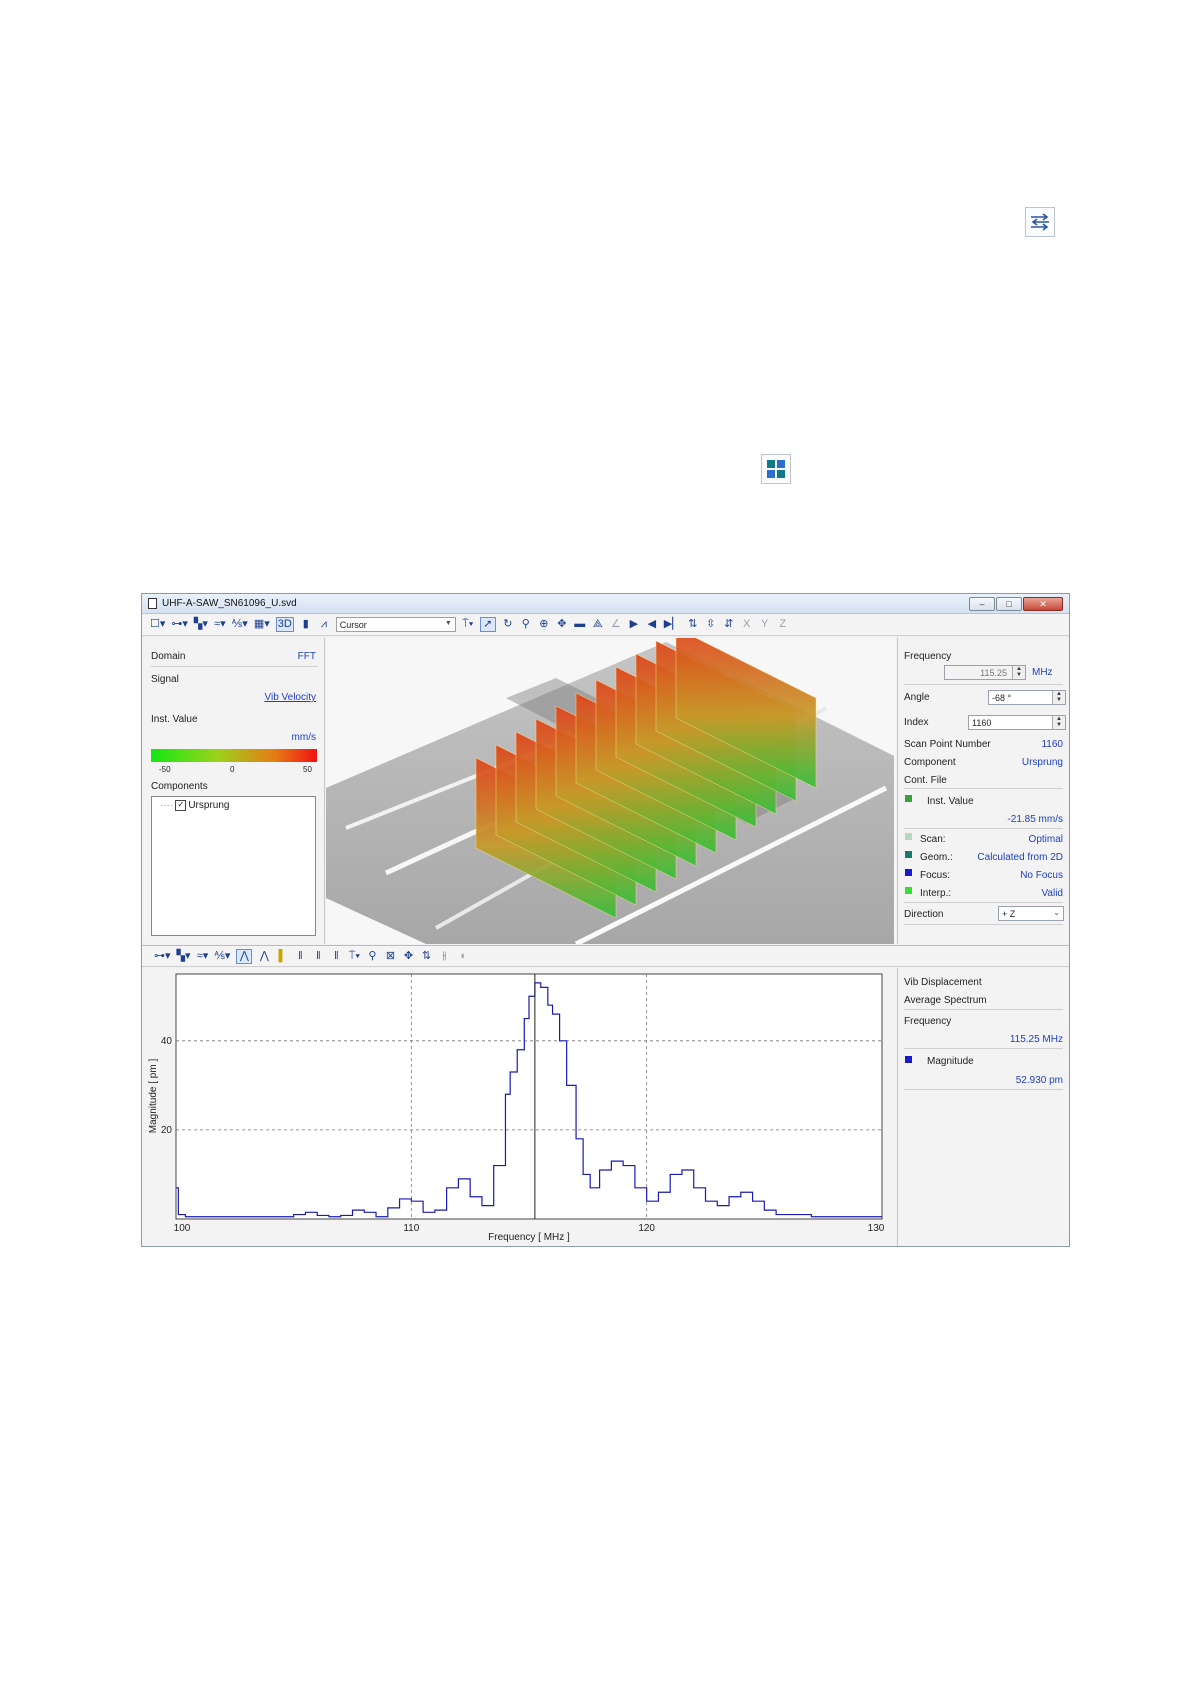 Image resolution: width=1190 pixels, height=1684 pixels. Describe the element at coordinates (616, 624) in the screenshot. I see `curve-icon: ∠` at that location.